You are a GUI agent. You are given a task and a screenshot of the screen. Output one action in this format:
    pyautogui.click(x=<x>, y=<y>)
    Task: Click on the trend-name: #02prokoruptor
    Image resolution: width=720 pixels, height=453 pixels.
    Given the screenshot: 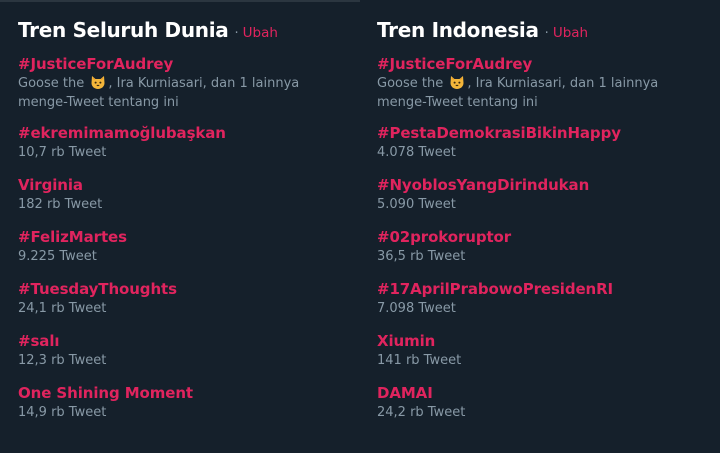 What is the action you would take?
    pyautogui.click(x=539, y=237)
    